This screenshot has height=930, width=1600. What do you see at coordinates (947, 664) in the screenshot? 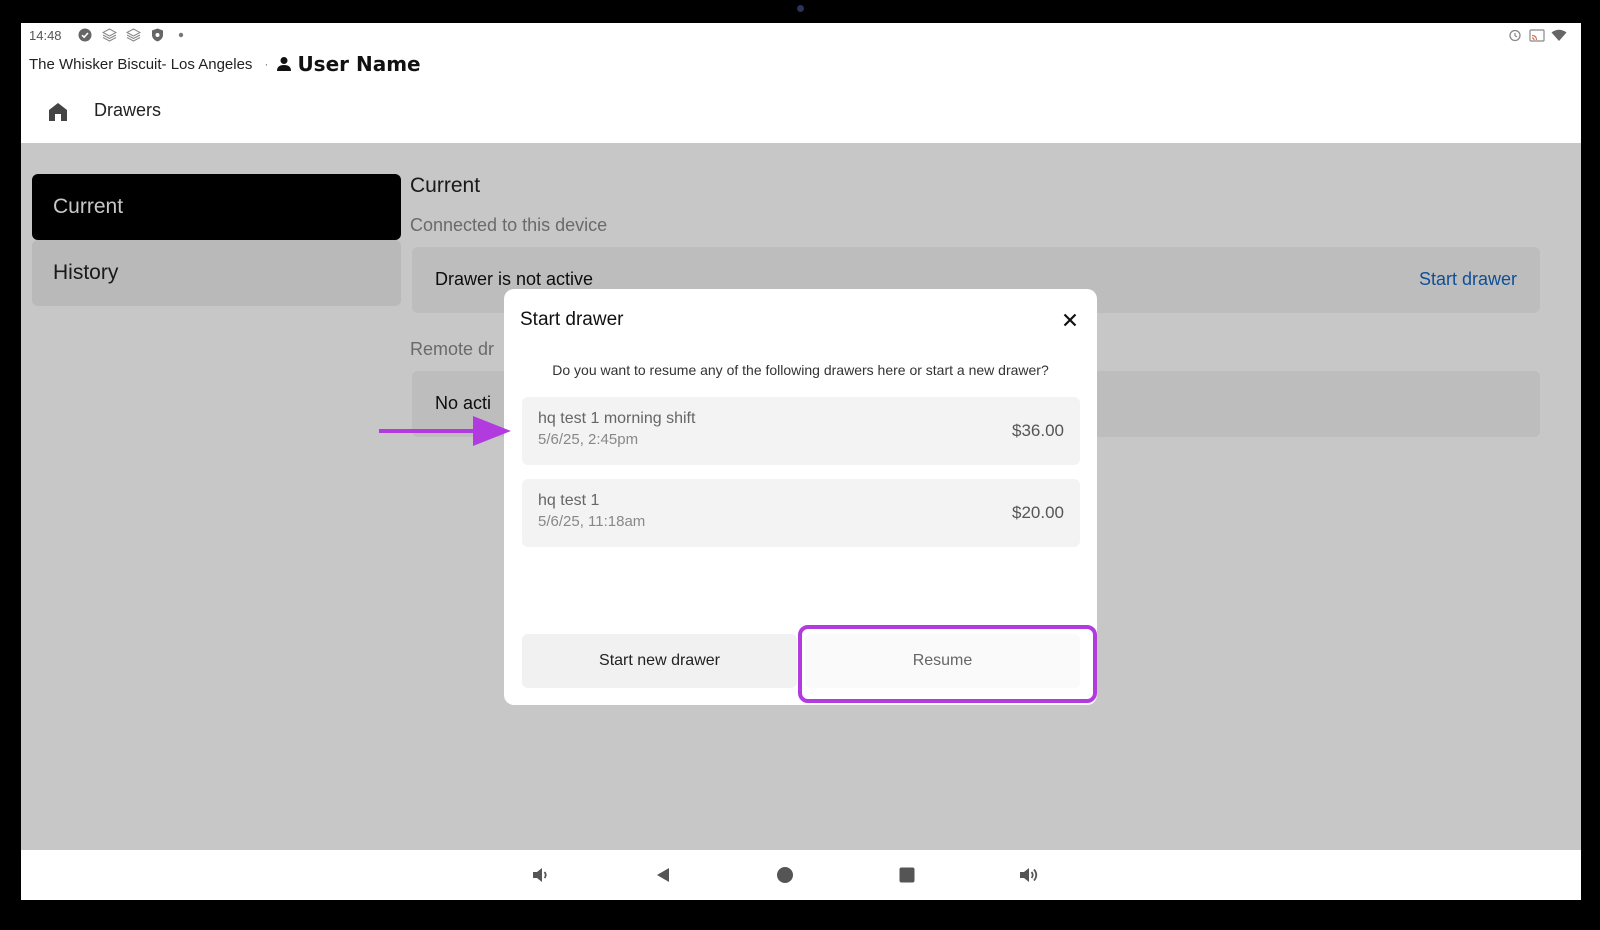
I see `highlight-box` at bounding box center [947, 664].